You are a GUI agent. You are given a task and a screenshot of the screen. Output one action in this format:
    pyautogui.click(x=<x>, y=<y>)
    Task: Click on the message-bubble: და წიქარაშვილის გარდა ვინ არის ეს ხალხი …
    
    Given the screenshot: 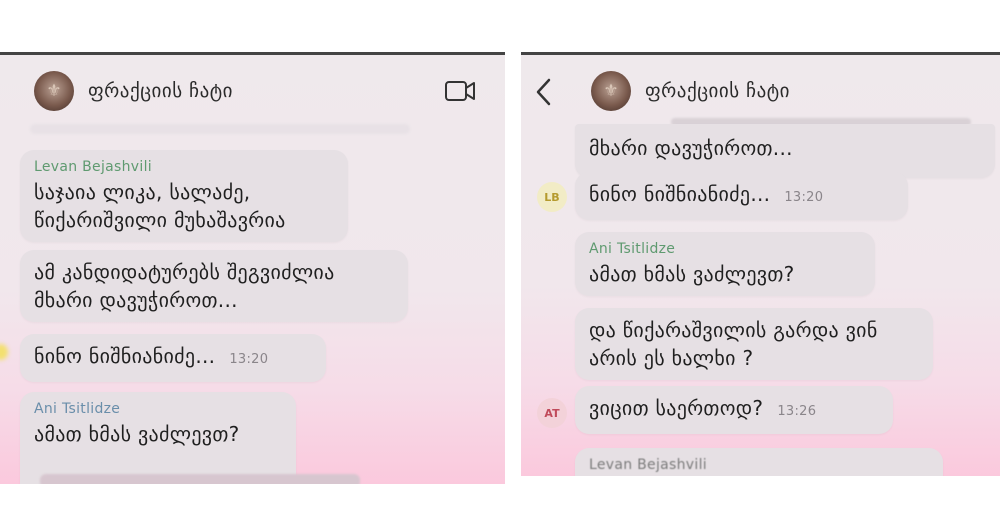 What is the action you would take?
    pyautogui.click(x=754, y=344)
    